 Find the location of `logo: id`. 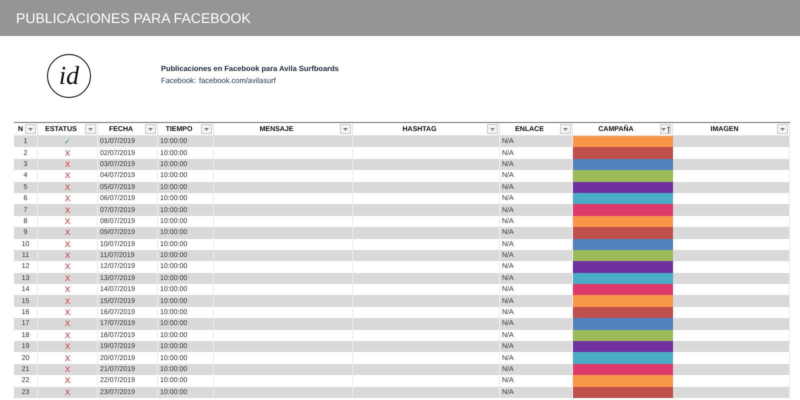

logo: id is located at coordinates (69, 76).